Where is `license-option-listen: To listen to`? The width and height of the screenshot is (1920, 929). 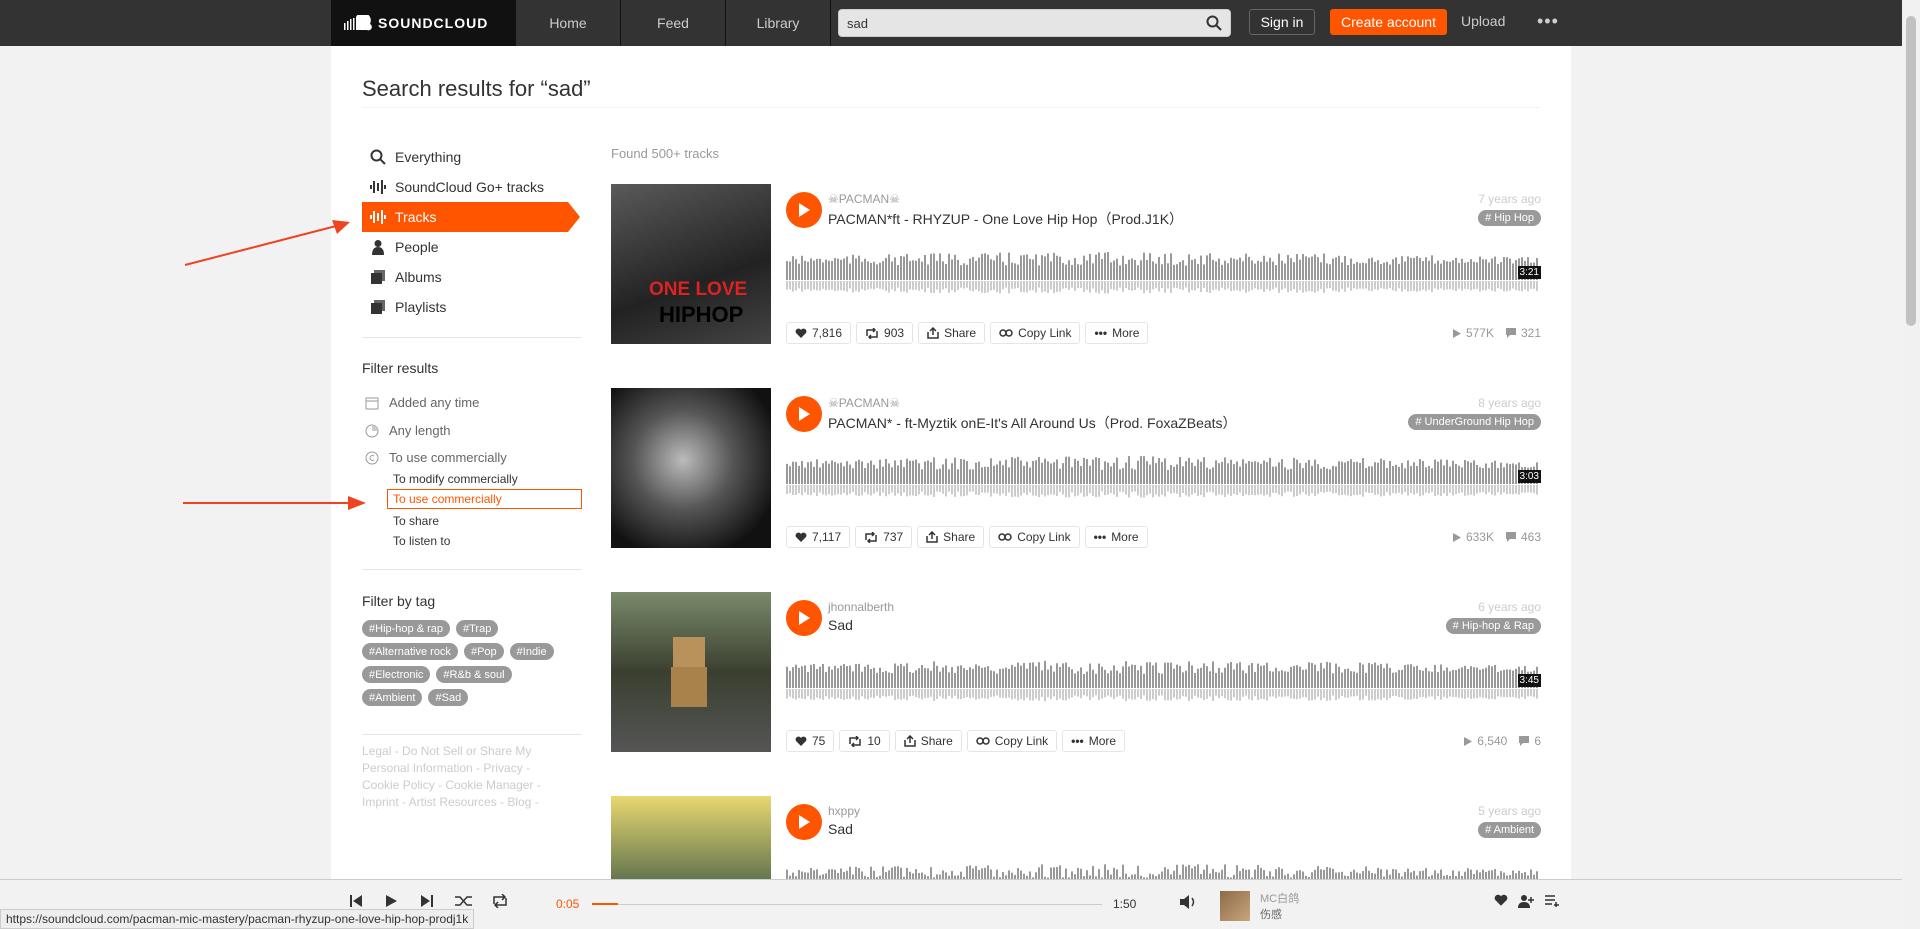 license-option-listen: To listen to is located at coordinates (421, 541).